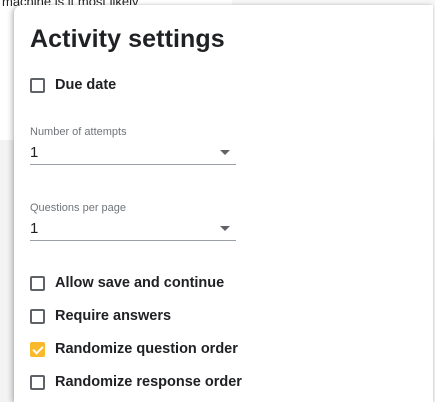 This screenshot has width=435, height=402. Describe the element at coordinates (37, 283) in the screenshot. I see `allow-save-checkbox` at that location.